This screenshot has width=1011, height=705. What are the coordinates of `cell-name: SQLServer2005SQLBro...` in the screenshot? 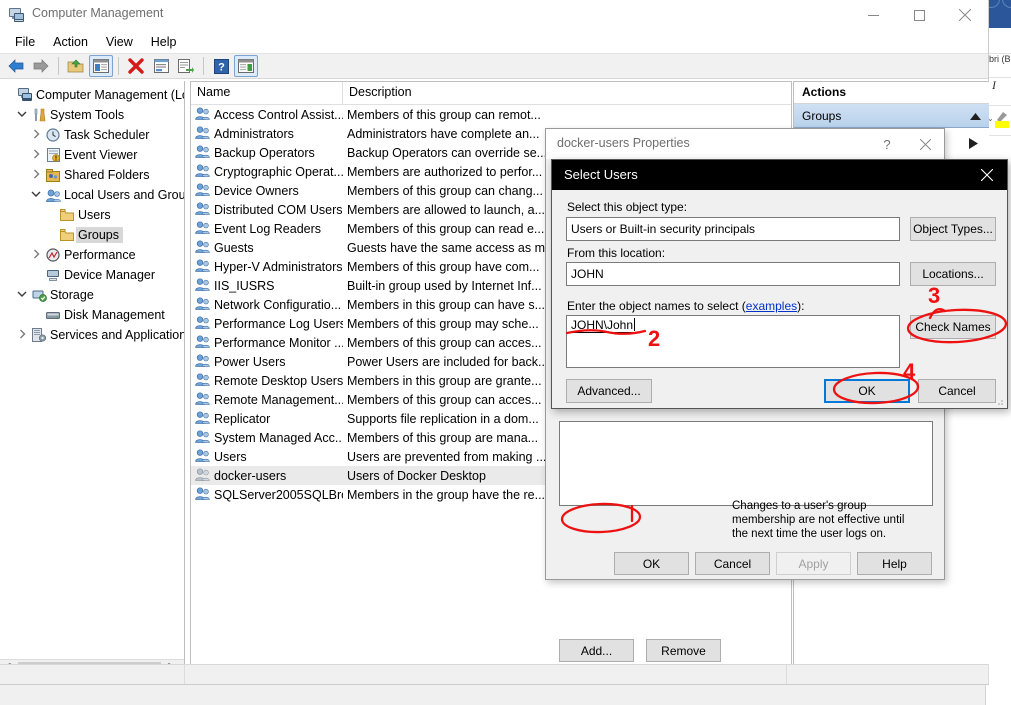 It's located at (267, 494).